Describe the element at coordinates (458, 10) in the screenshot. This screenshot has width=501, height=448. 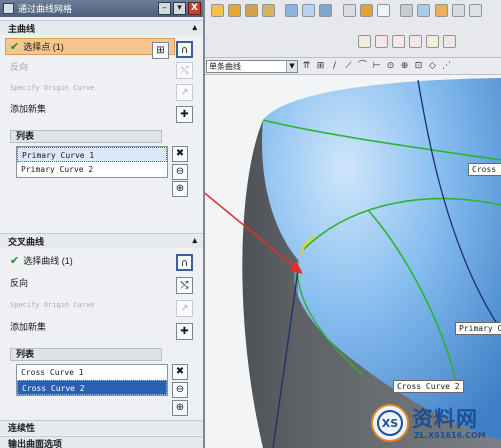
I see `surface-tool-2-icon` at that location.